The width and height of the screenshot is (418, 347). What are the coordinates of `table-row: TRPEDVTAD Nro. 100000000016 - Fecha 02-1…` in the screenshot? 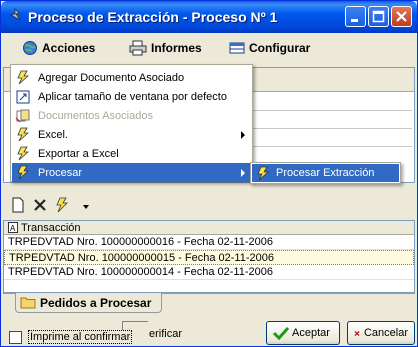 It's located at (209, 242).